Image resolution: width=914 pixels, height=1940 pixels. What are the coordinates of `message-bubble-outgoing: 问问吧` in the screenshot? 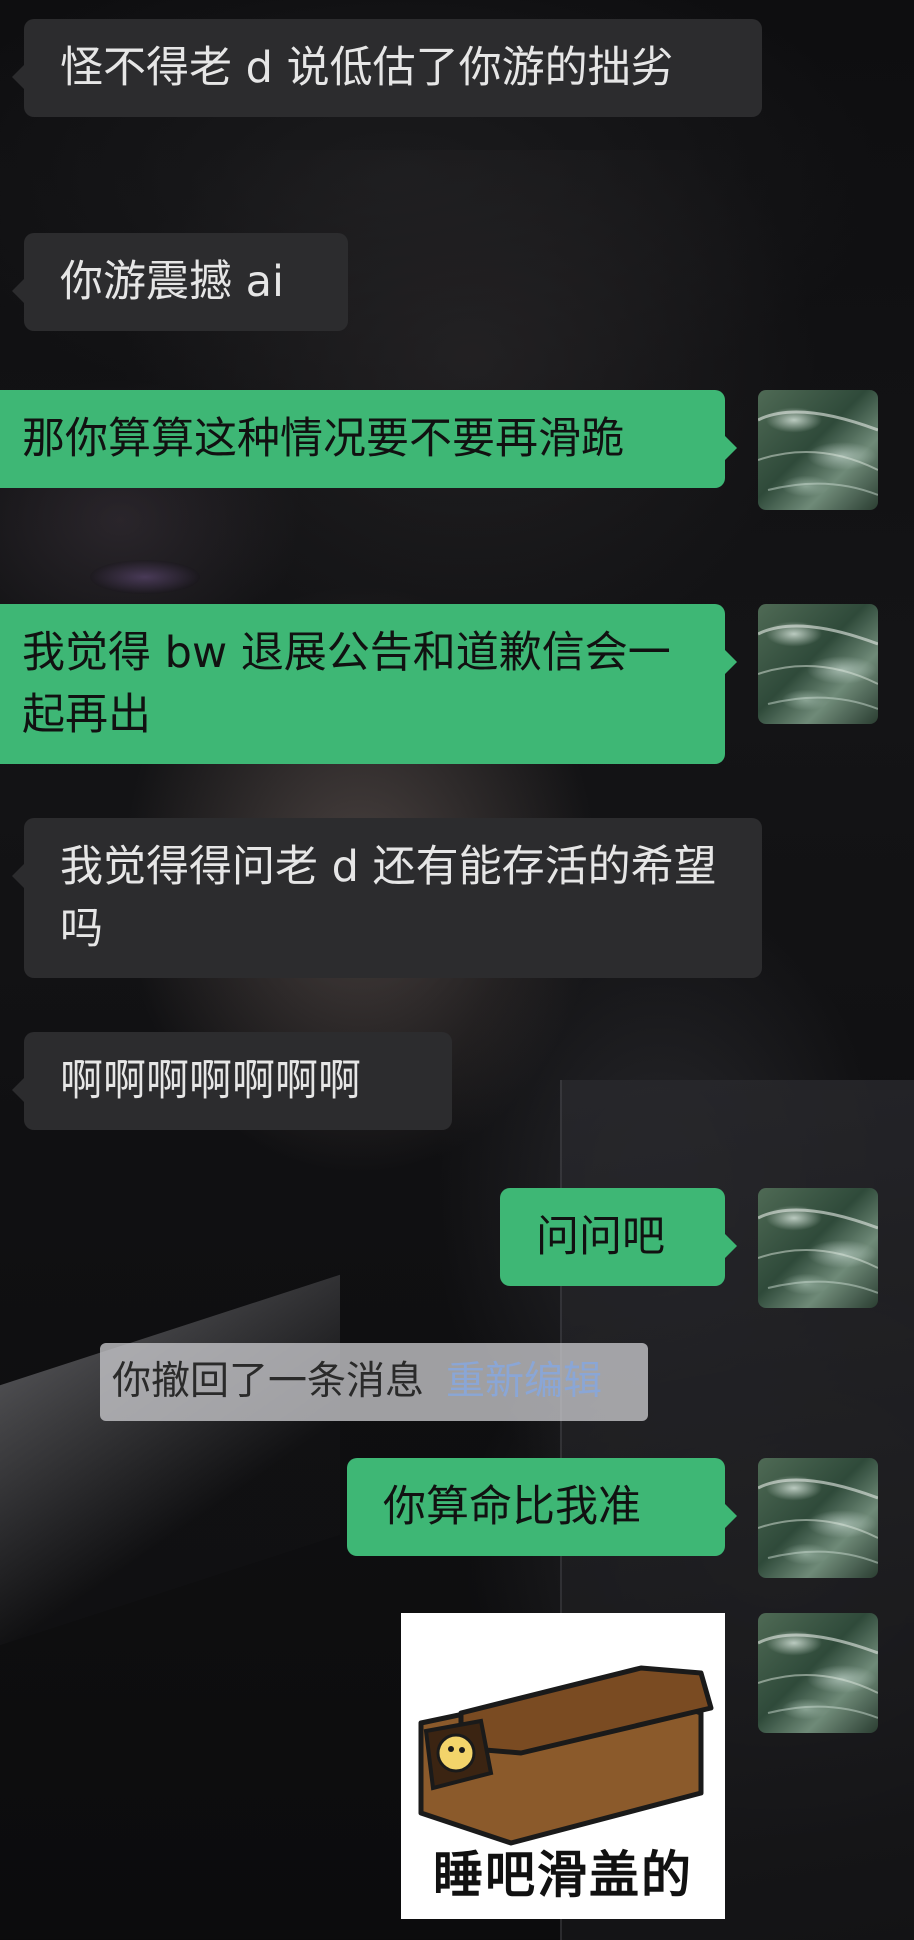 It's located at (618, 1237).